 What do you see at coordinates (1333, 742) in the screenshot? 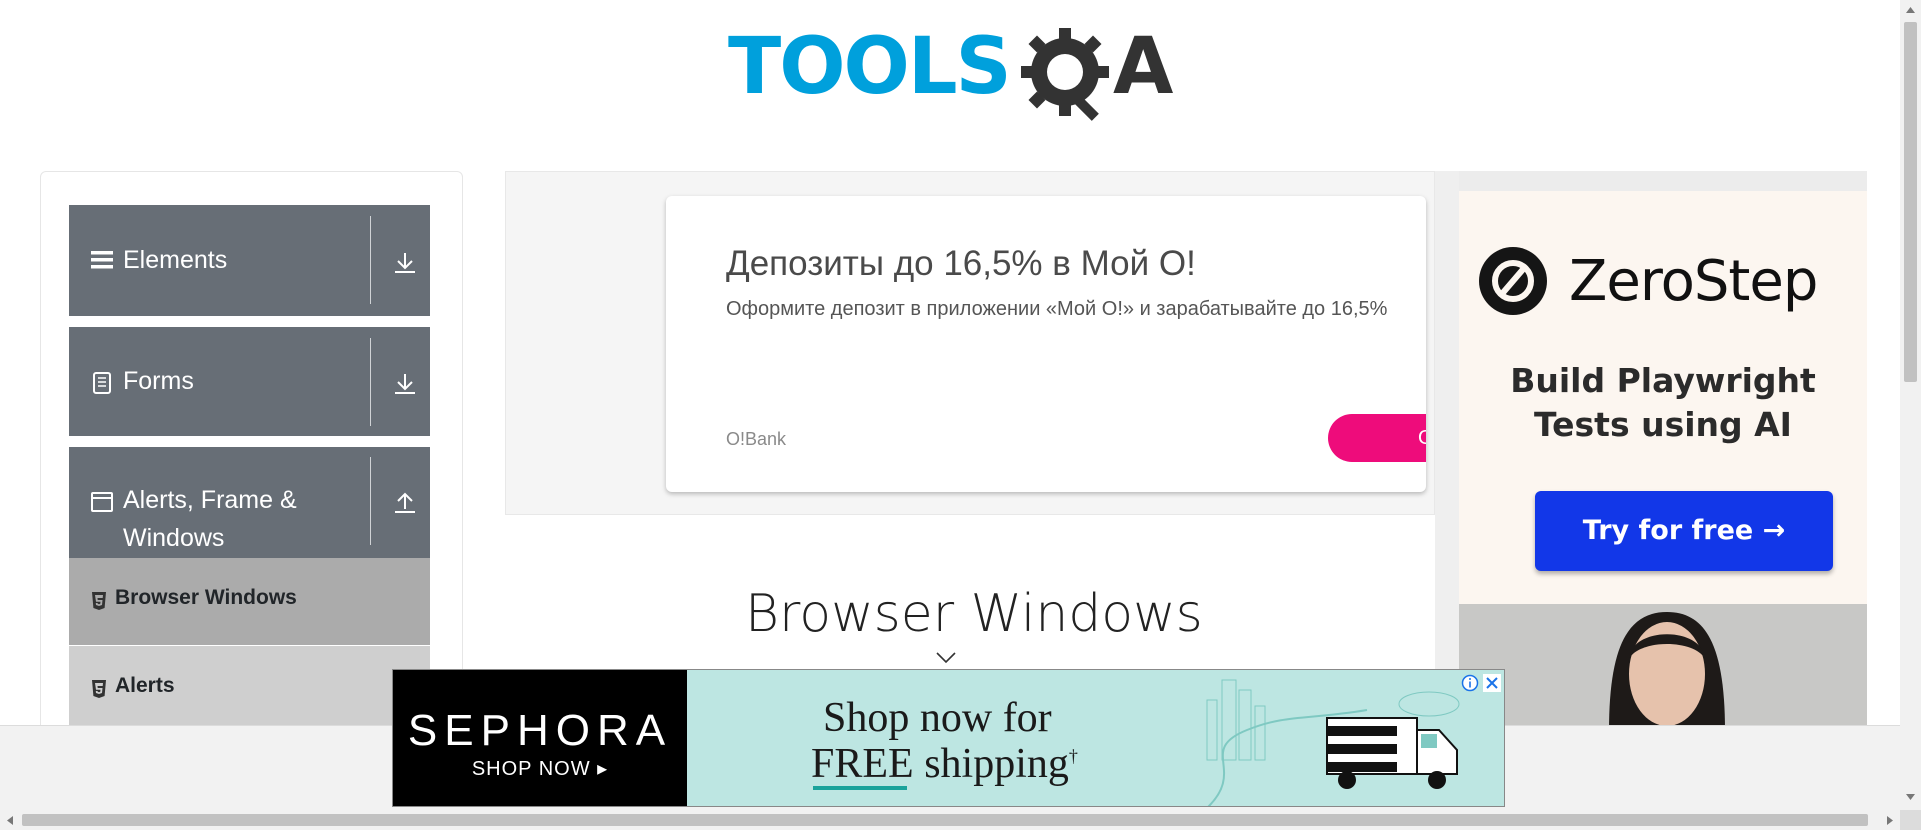
I see `city-road-illustration` at bounding box center [1333, 742].